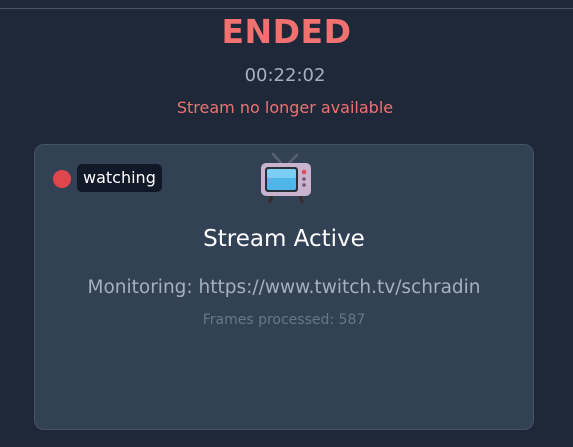  What do you see at coordinates (285, 107) in the screenshot?
I see `stream-status-message: Stream no longer available` at bounding box center [285, 107].